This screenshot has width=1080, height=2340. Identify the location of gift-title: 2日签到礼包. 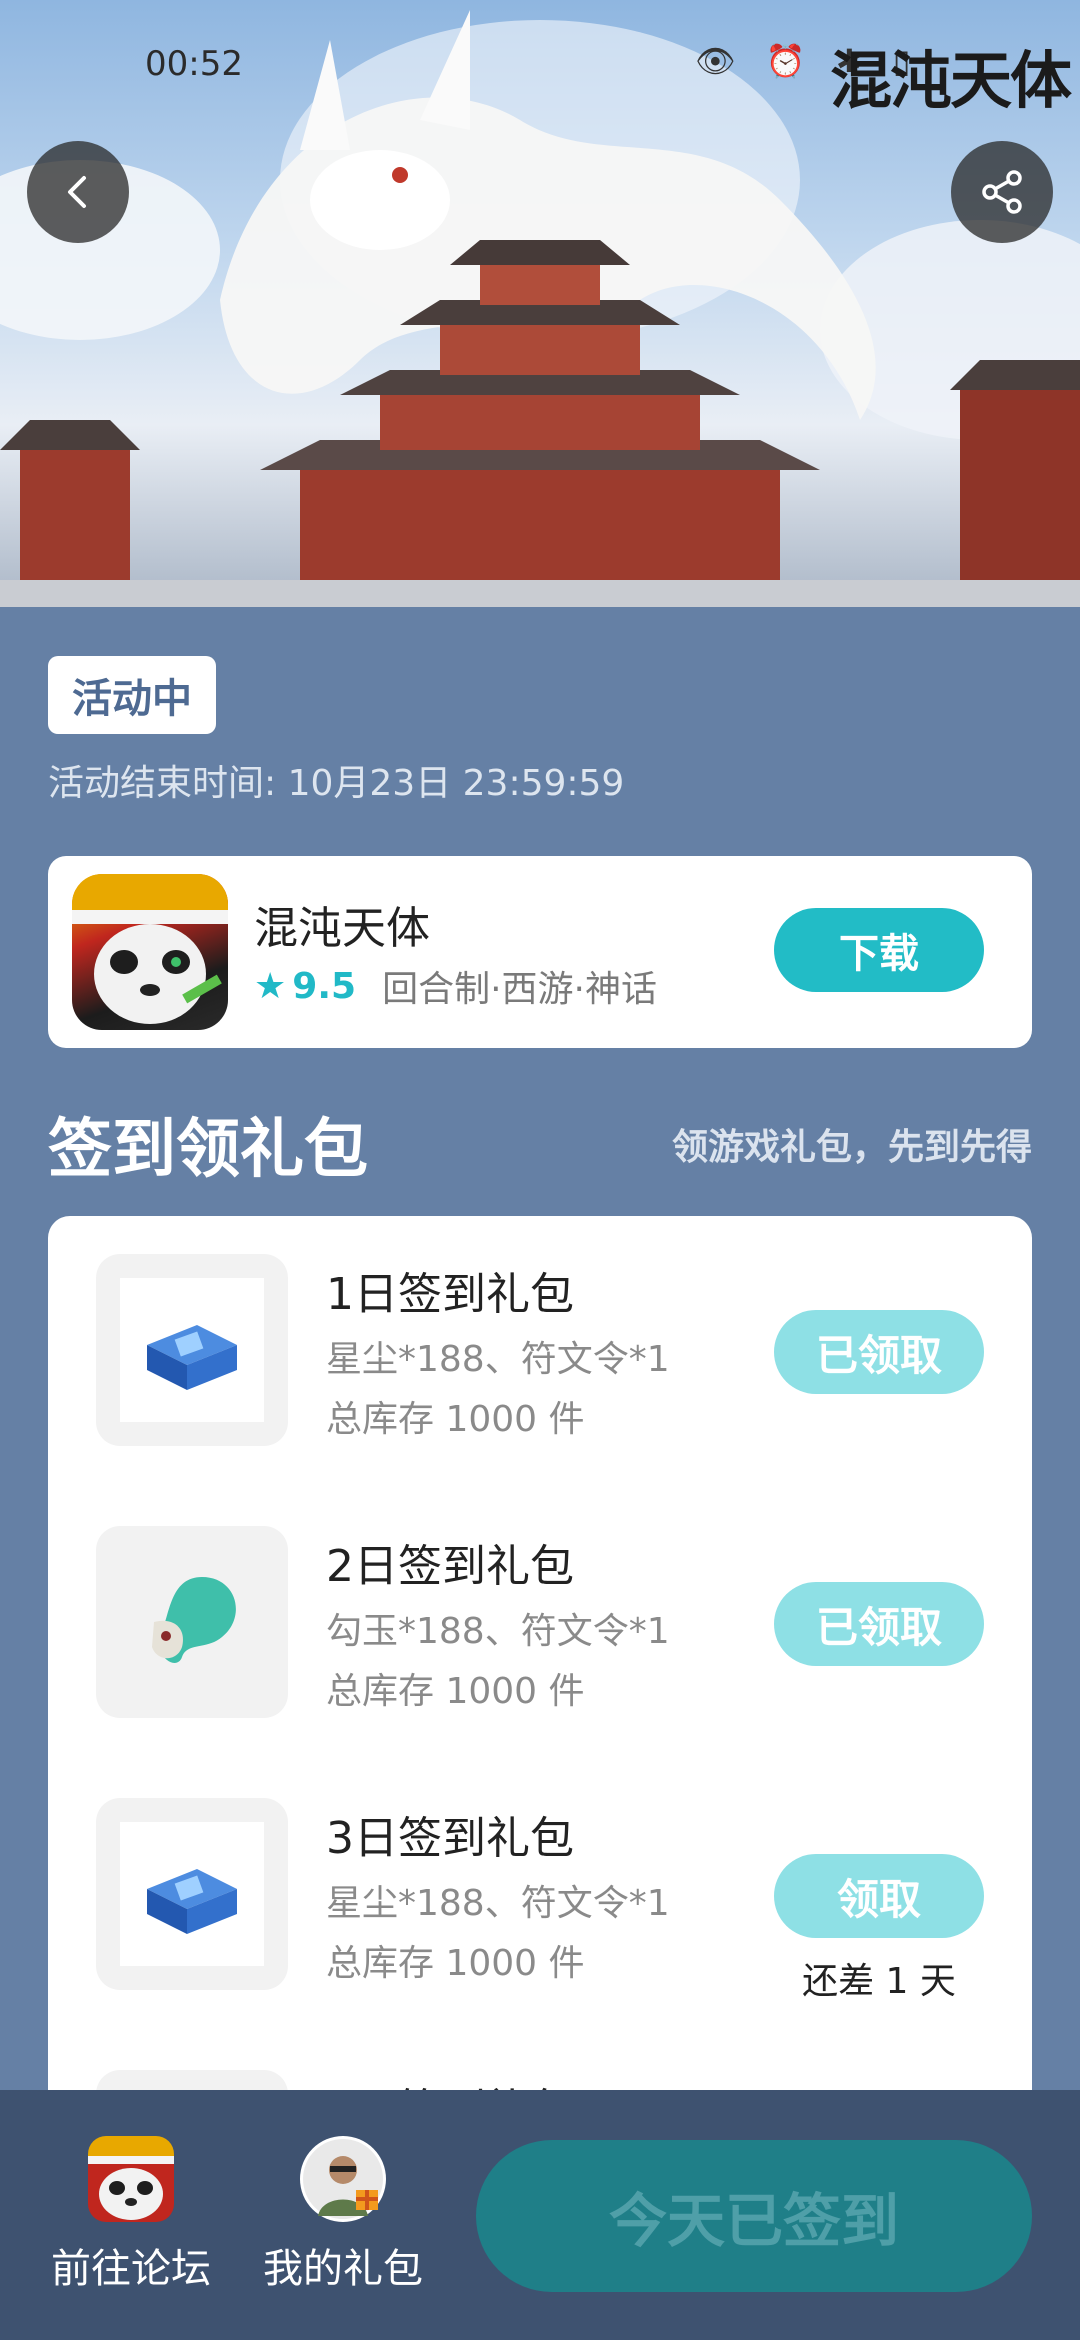
(450, 1566).